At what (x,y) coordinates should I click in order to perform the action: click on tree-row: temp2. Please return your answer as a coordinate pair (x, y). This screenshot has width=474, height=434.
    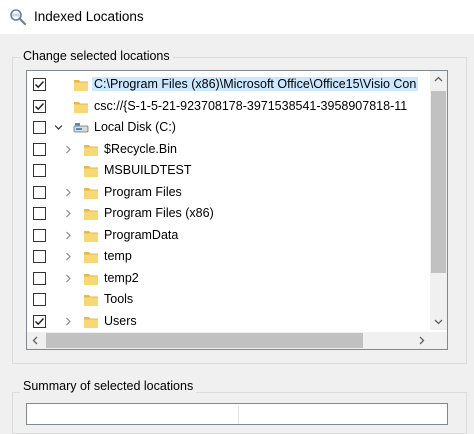
    Looking at the image, I should click on (227, 279).